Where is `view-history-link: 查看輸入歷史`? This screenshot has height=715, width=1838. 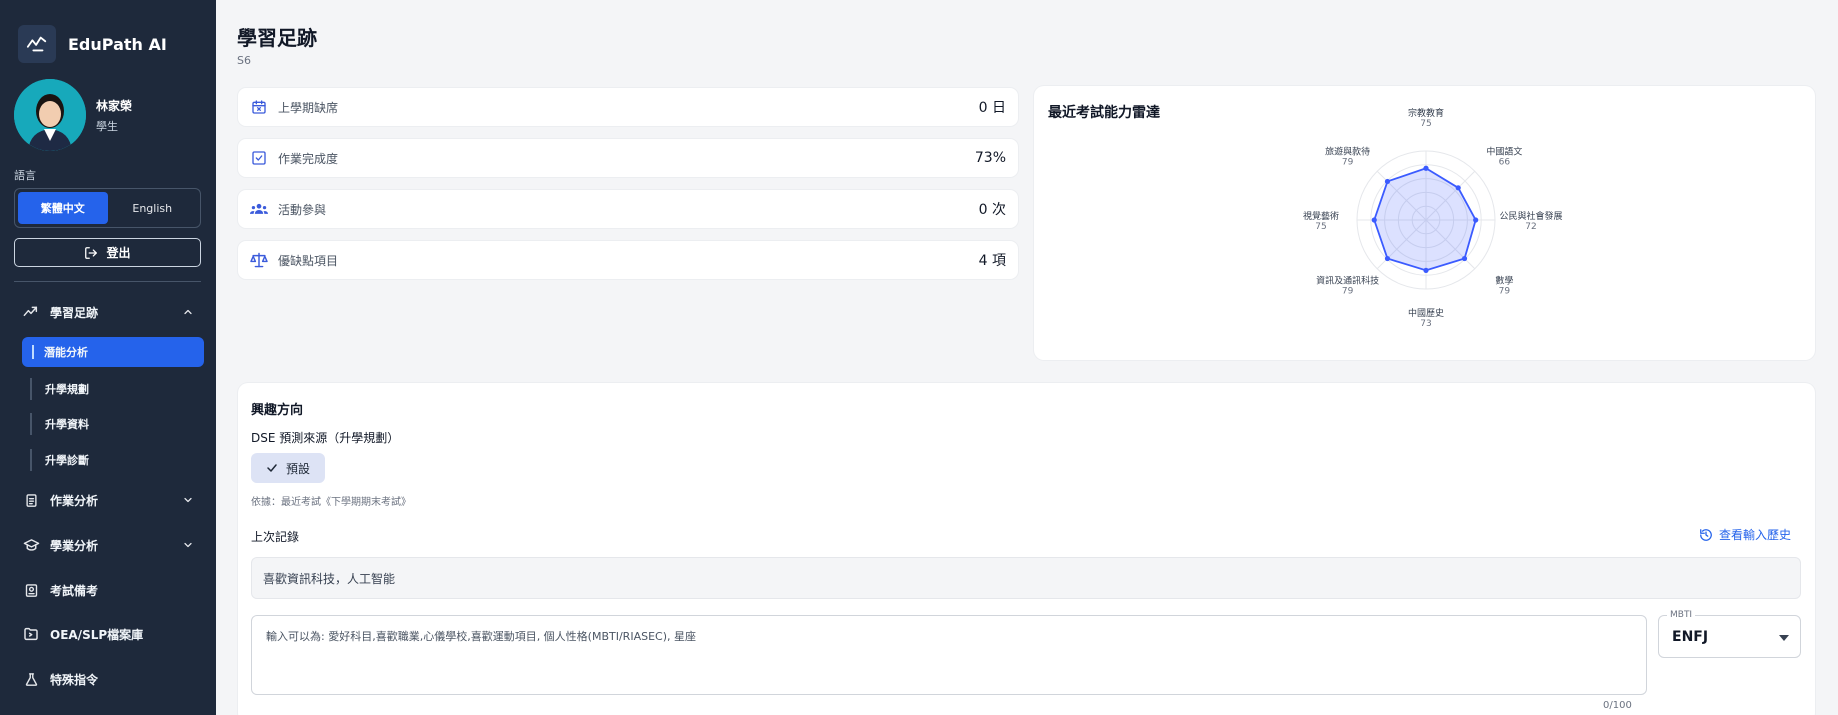
view-history-link: 查看輸入歷史 is located at coordinates (1745, 534).